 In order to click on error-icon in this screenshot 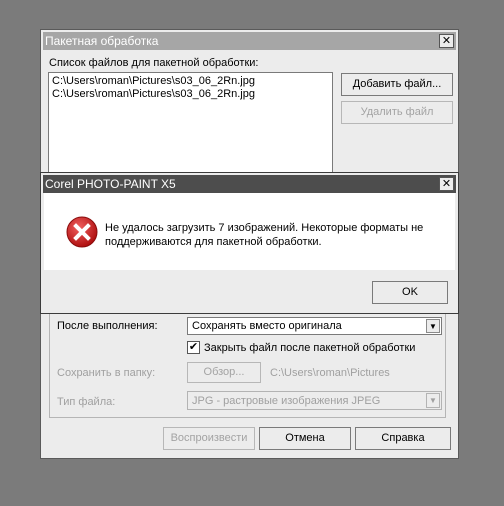, I will do `click(82, 232)`.